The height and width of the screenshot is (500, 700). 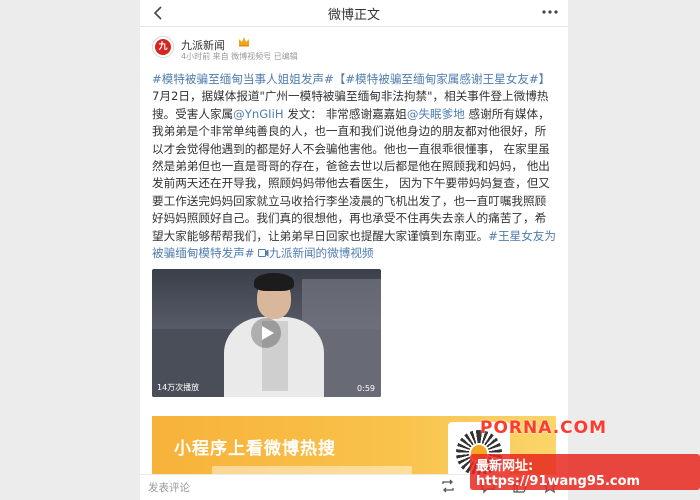 I want to click on page-title: 微博正文, so click(x=353, y=15).